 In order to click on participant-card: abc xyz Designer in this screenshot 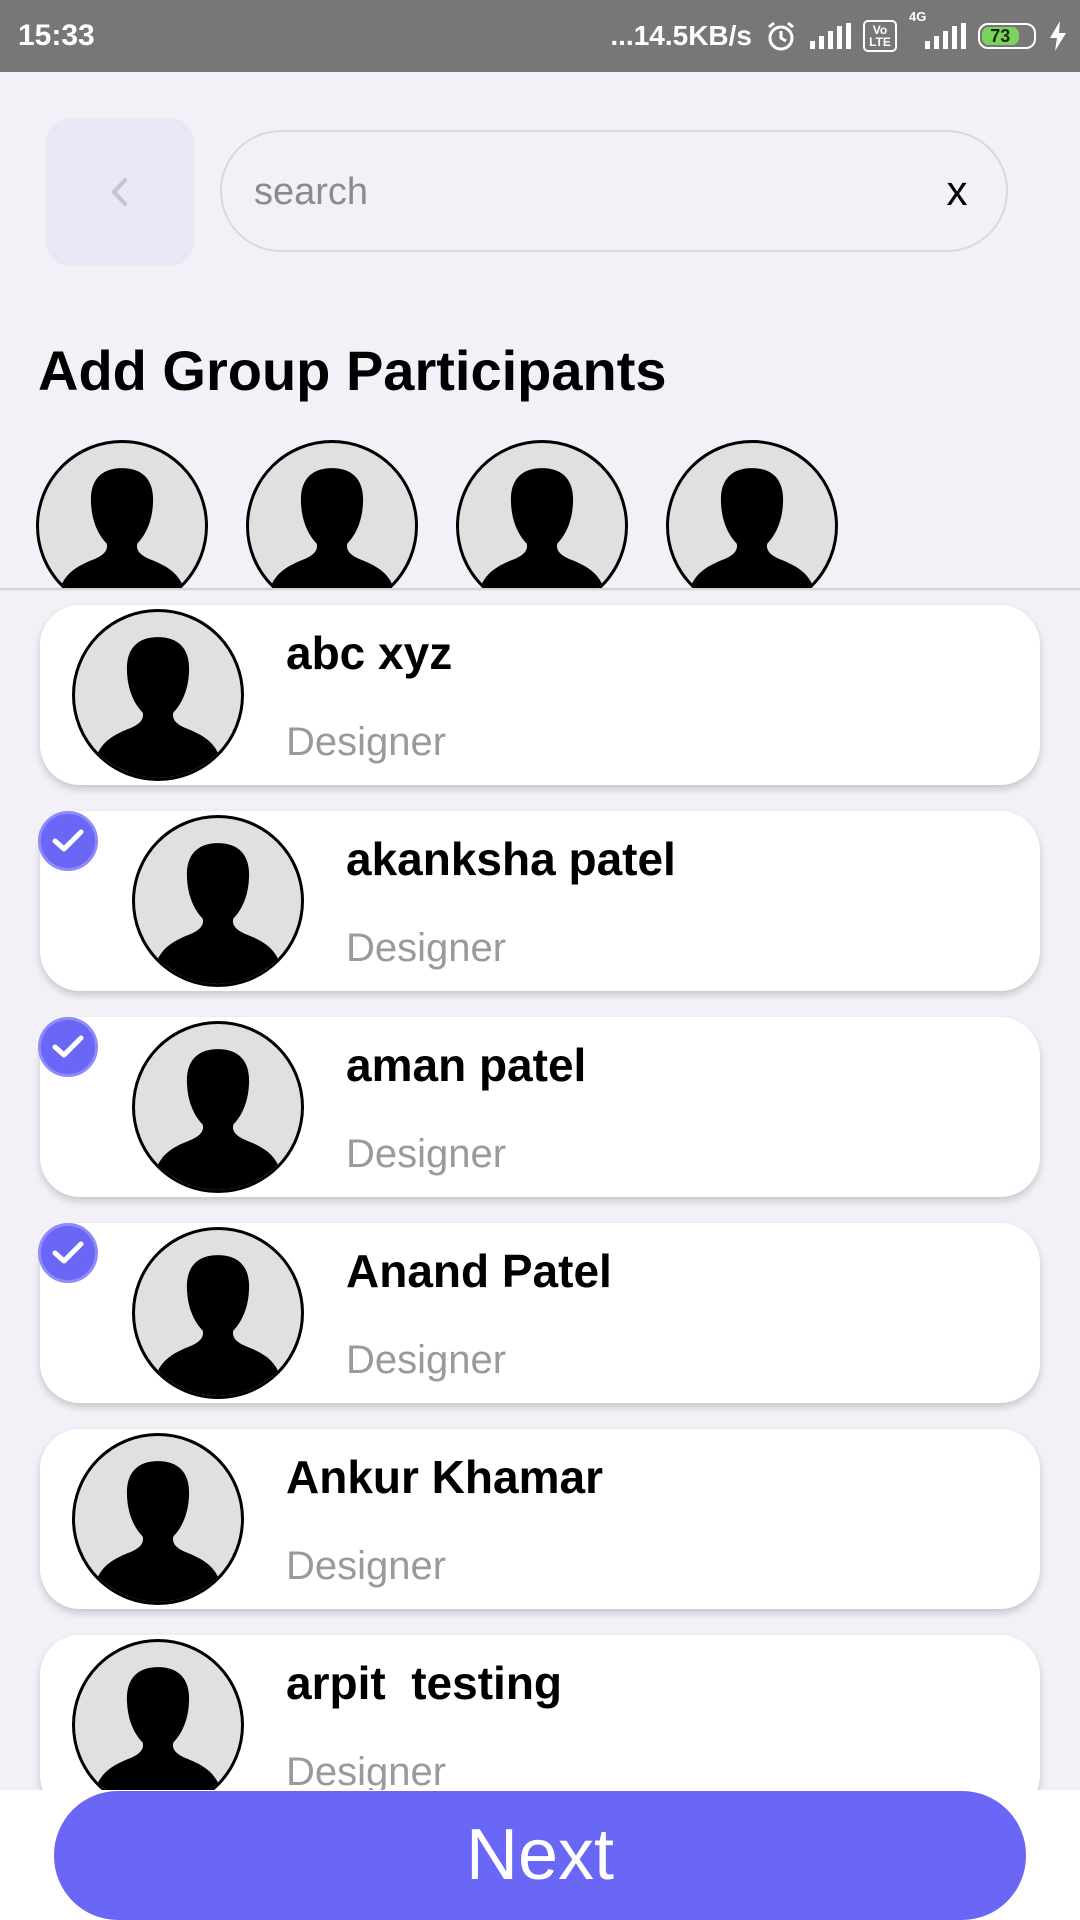, I will do `click(540, 695)`.